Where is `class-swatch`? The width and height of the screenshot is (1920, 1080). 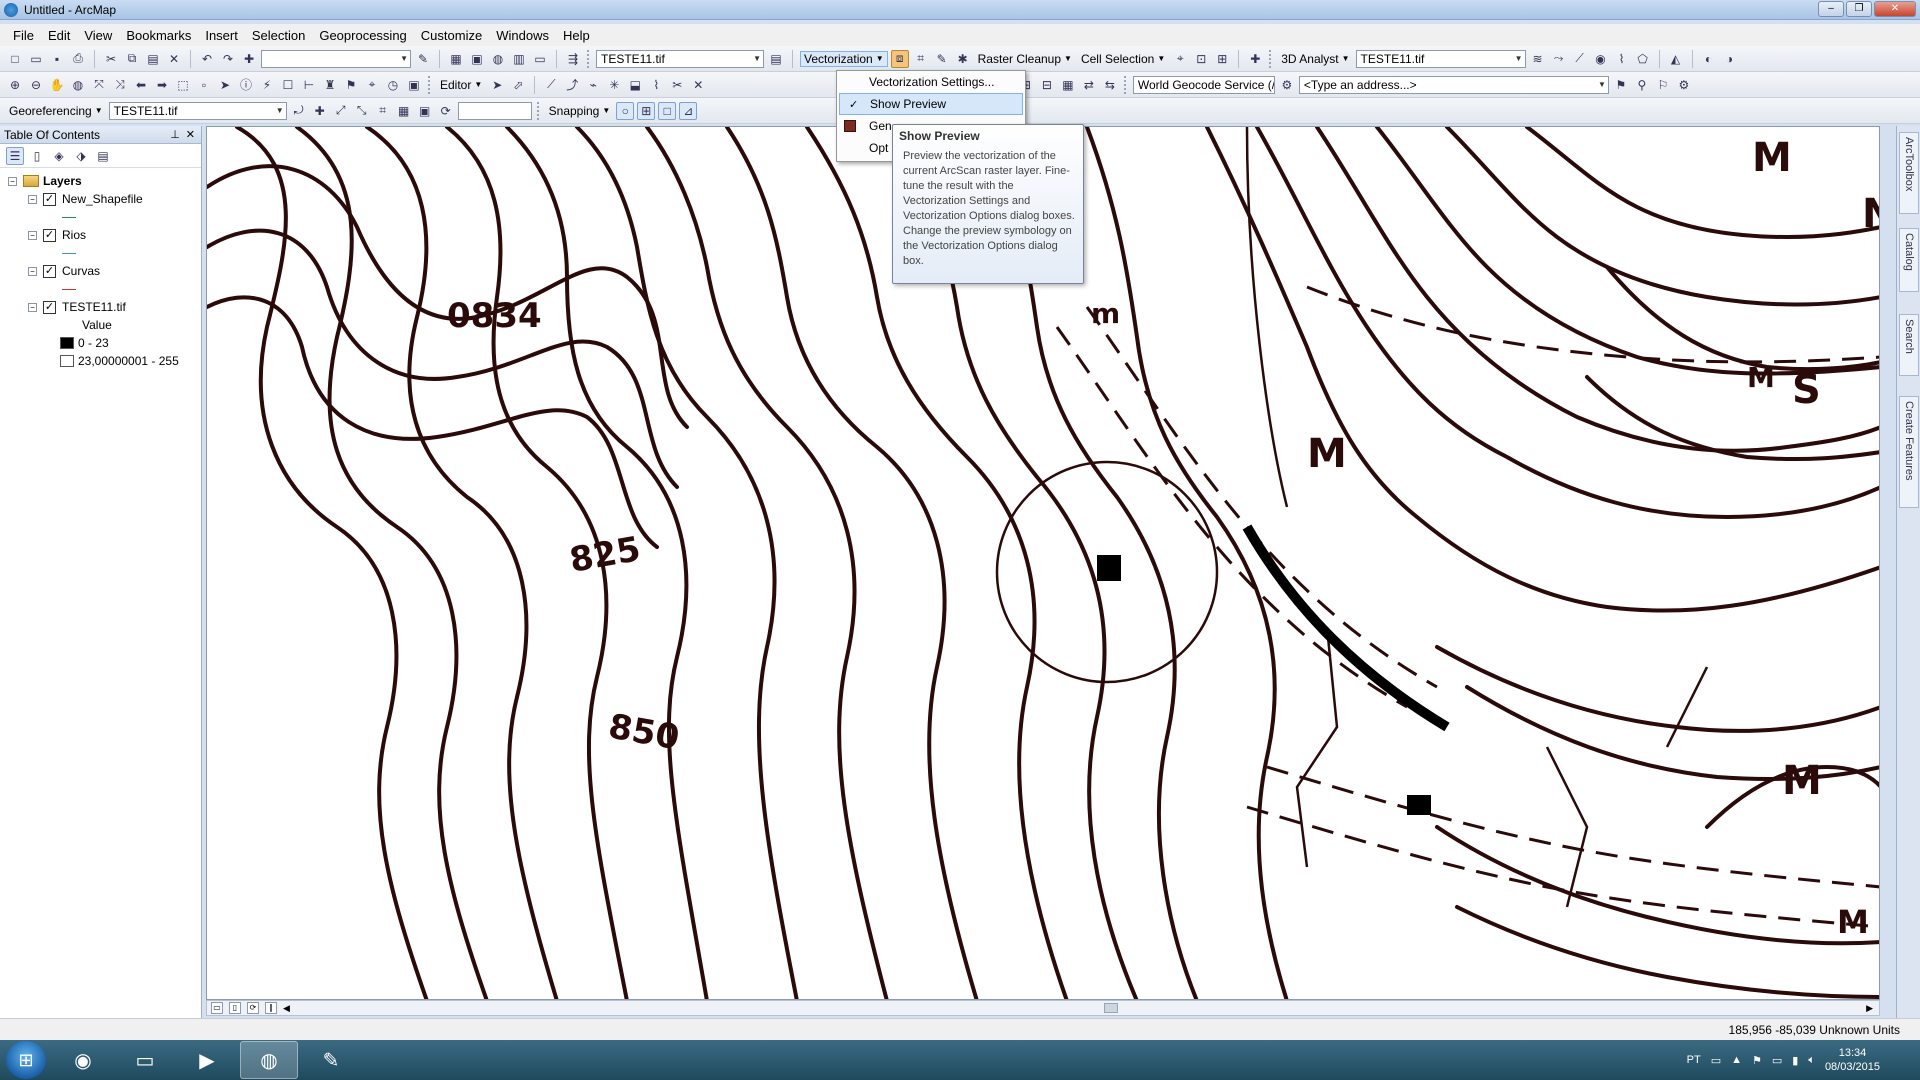 class-swatch is located at coordinates (67, 343).